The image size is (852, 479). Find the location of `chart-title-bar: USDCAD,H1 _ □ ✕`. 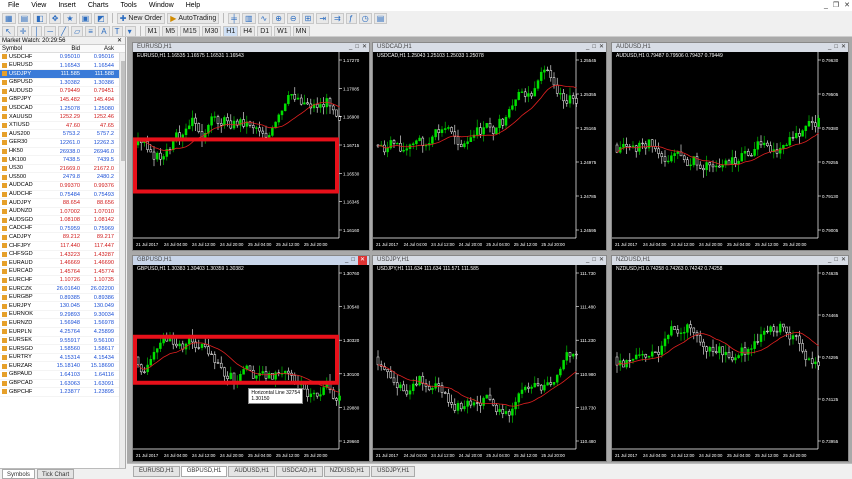

chart-title-bar: USDCAD,H1 _ □ ✕ is located at coordinates (489, 47).